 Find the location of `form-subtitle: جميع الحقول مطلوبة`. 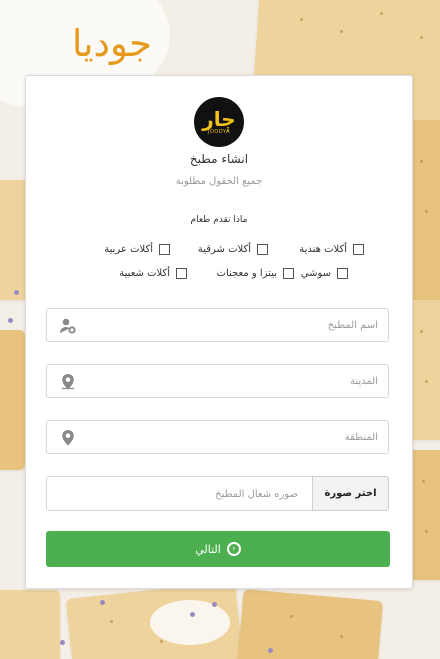

form-subtitle: جميع الحقول مطلوبة is located at coordinates (219, 181).